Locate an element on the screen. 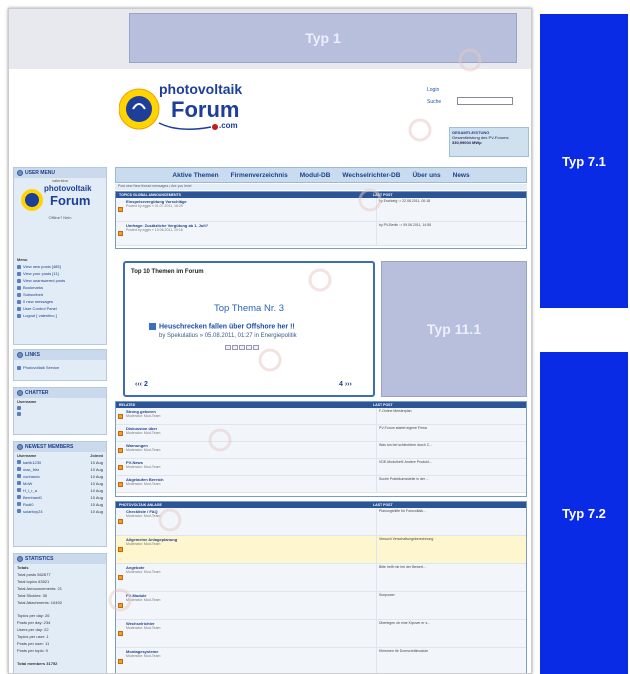  menu-item-subscribed: Subscribed is located at coordinates (60, 294).